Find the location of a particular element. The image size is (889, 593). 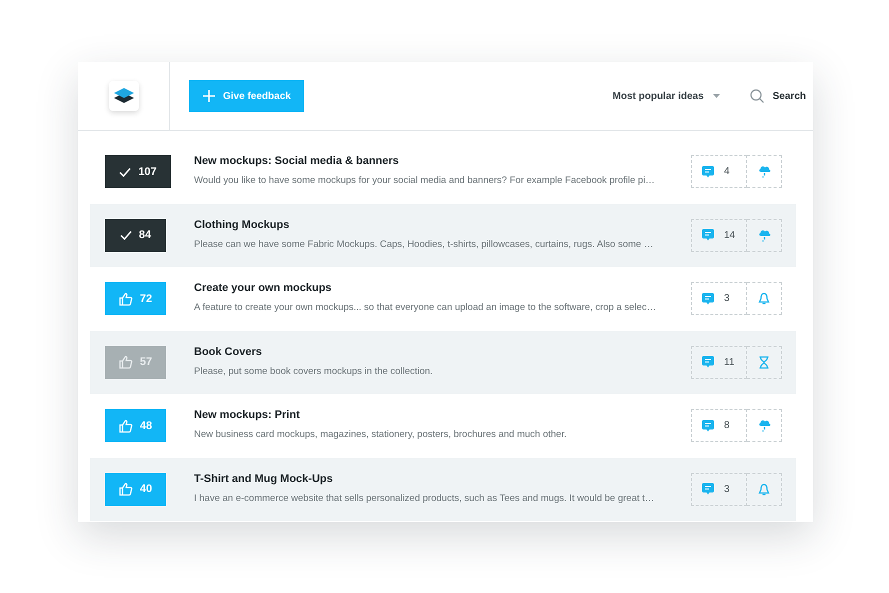

caret-icon is located at coordinates (716, 96).